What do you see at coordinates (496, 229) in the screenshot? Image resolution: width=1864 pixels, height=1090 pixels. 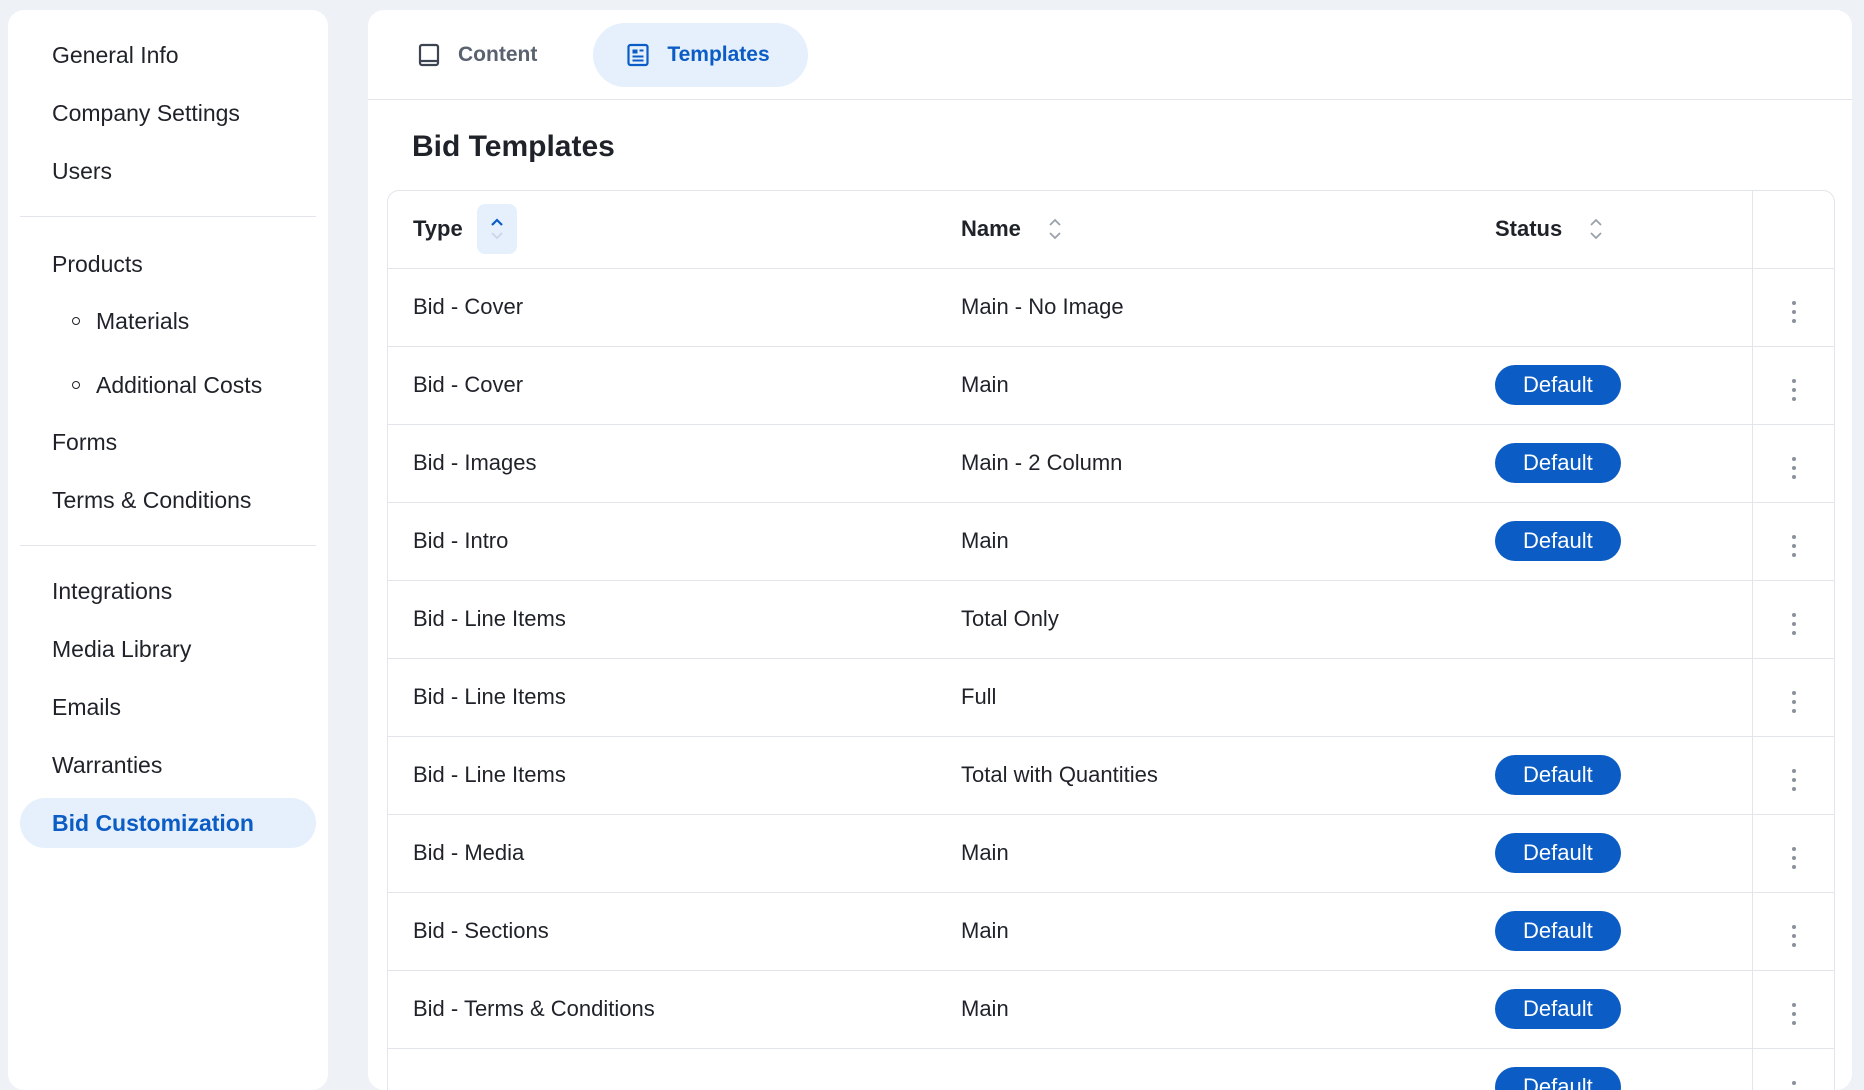 I see `sort-ascending-button` at bounding box center [496, 229].